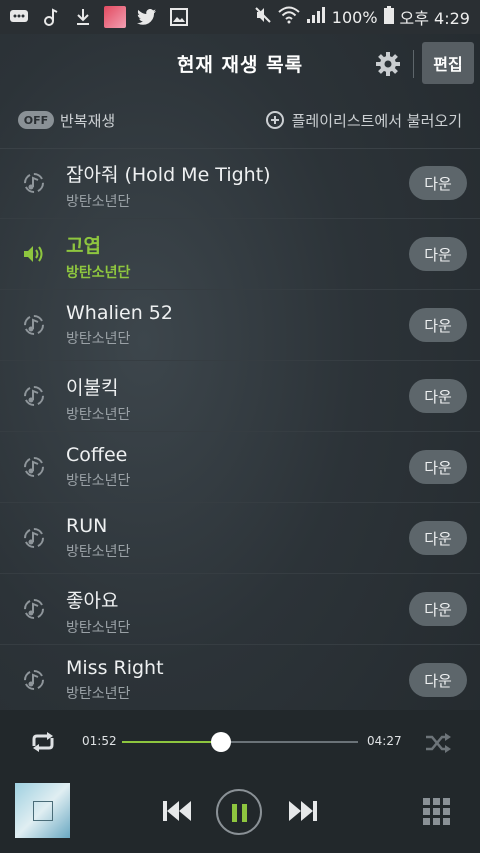  What do you see at coordinates (438, 743) in the screenshot?
I see `shuffle-icon` at bounding box center [438, 743].